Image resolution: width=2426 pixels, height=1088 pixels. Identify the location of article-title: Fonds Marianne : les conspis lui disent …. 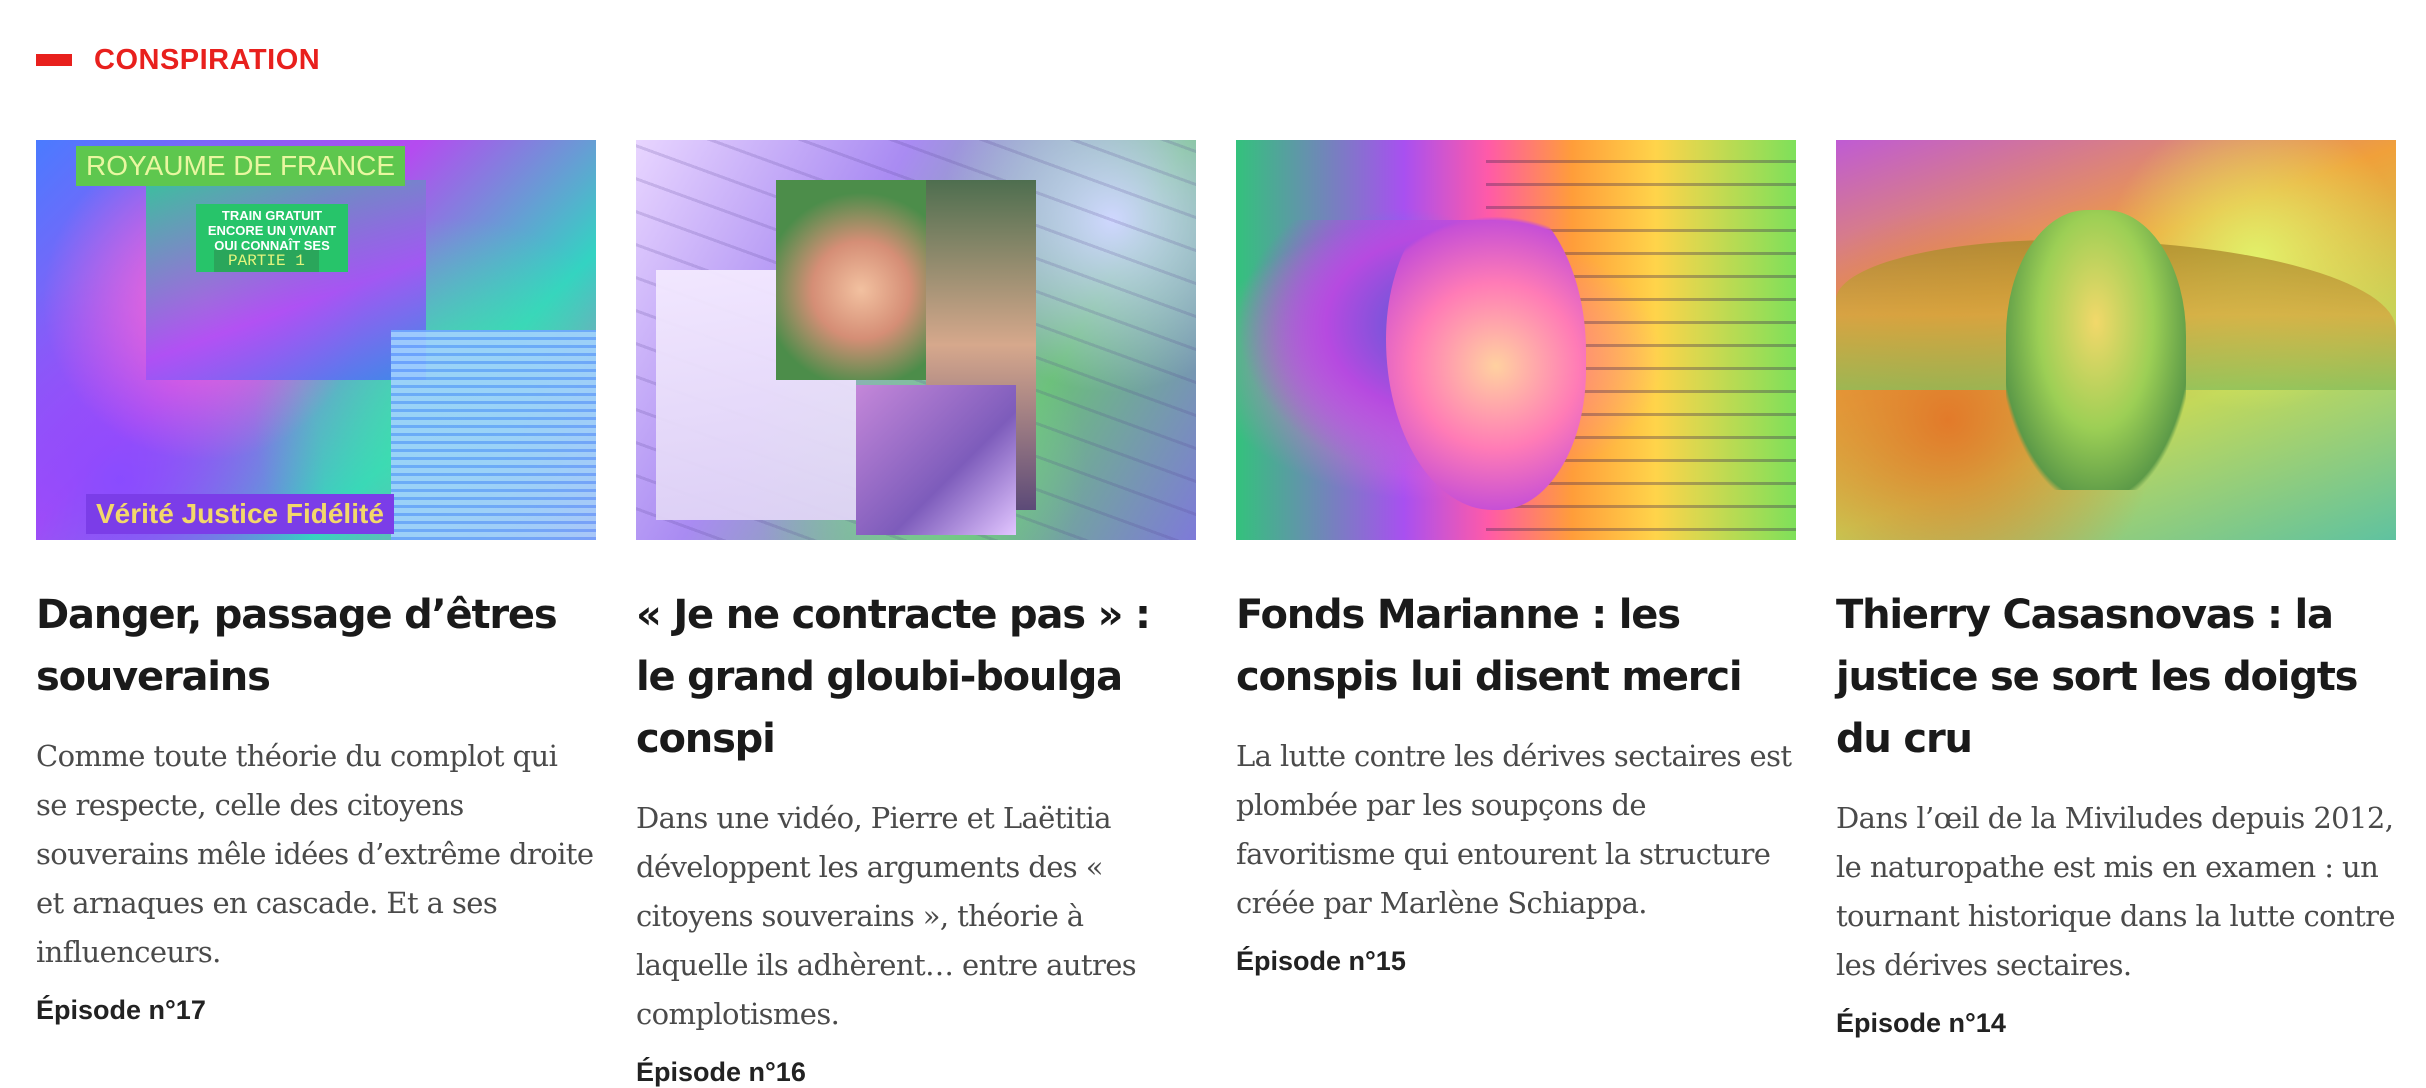
(1516, 646).